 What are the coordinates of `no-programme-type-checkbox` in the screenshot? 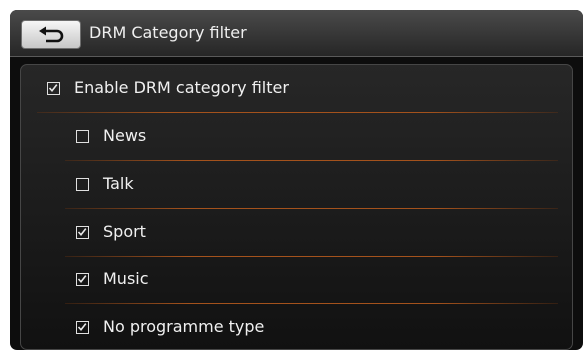 It's located at (82, 327).